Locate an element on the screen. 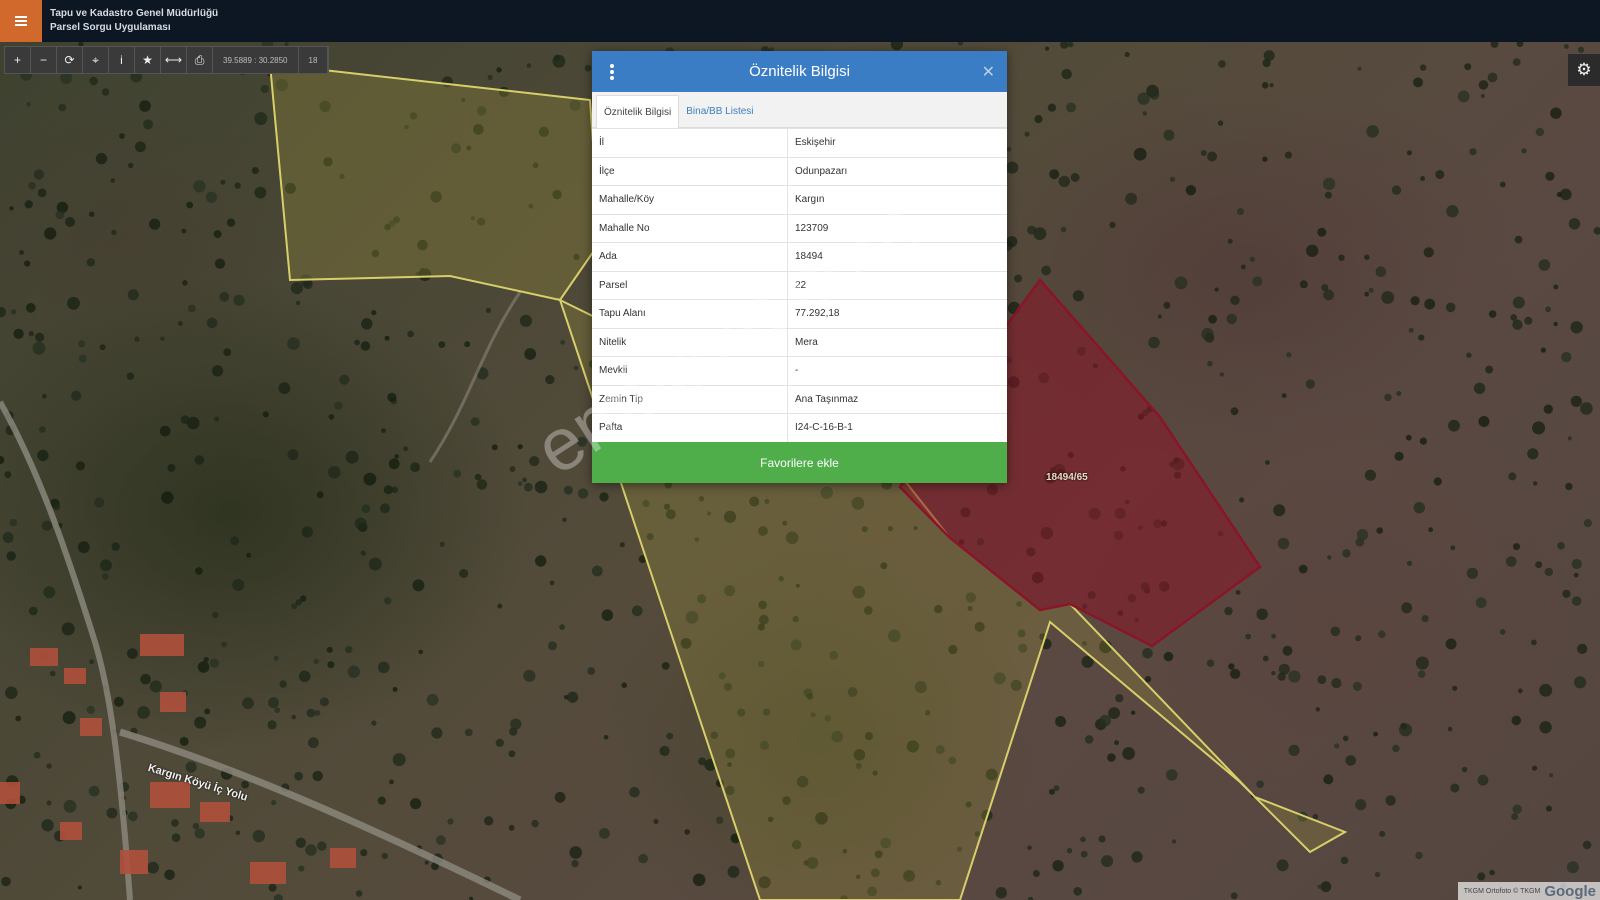  track-path is located at coordinates (475, 377).